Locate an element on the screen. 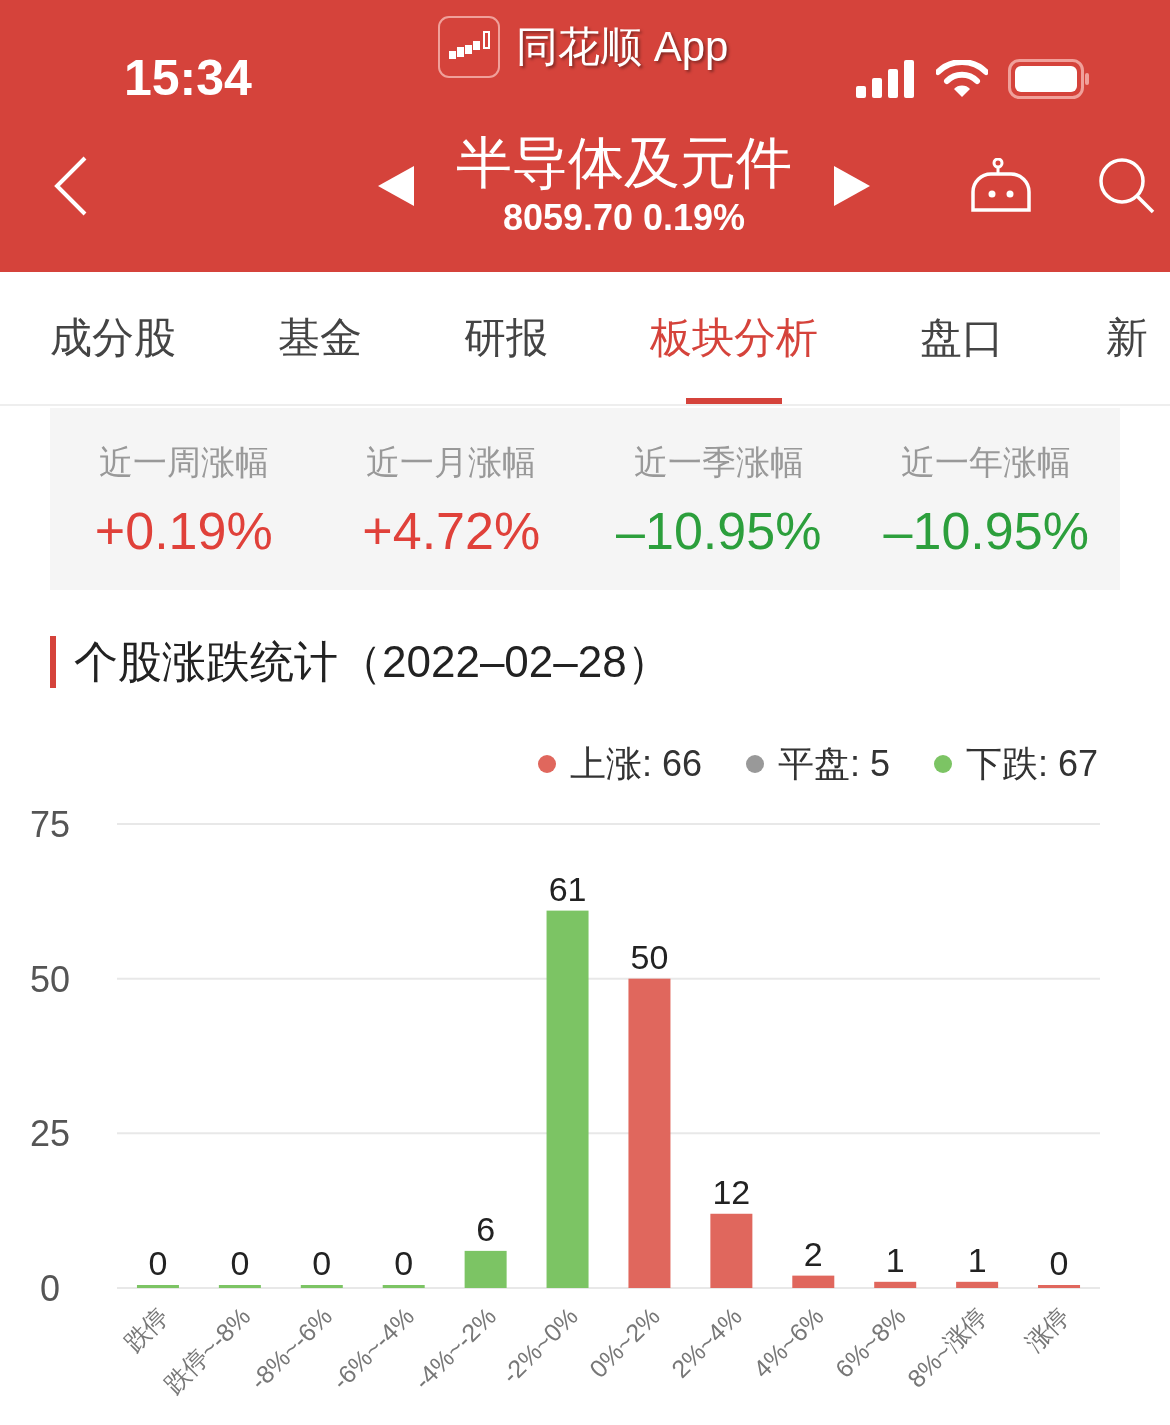  stat-label: 近一月涨幅 is located at coordinates (451, 462).